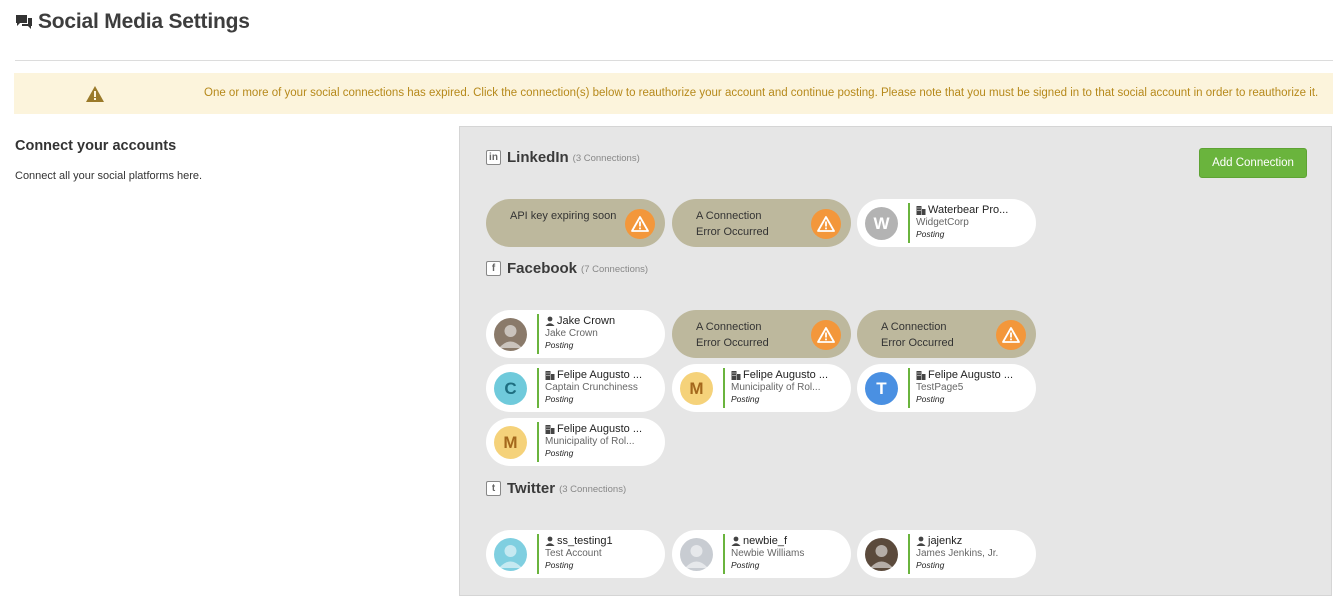  I want to click on connection-info: newbie_f Newbie Williams Posting, so click(788, 552).